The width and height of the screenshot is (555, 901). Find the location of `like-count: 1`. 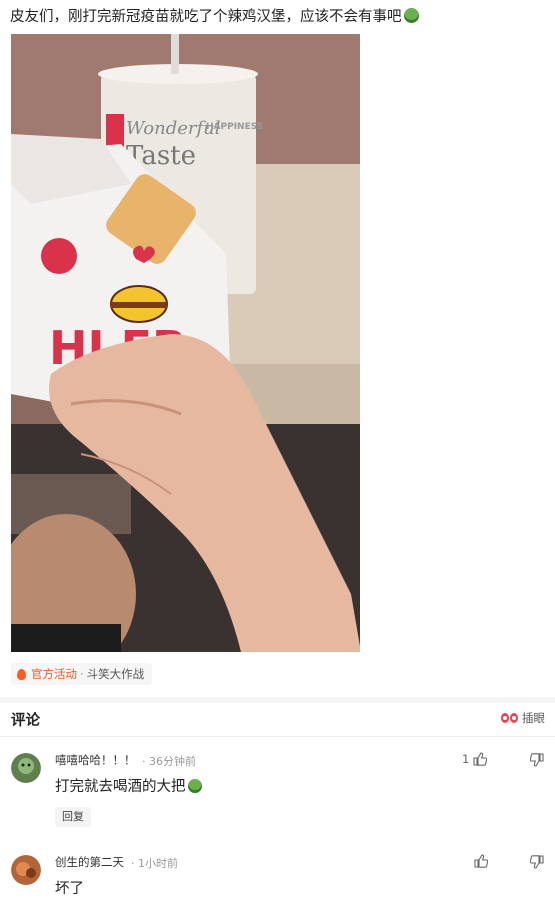

like-count: 1 is located at coordinates (466, 759).